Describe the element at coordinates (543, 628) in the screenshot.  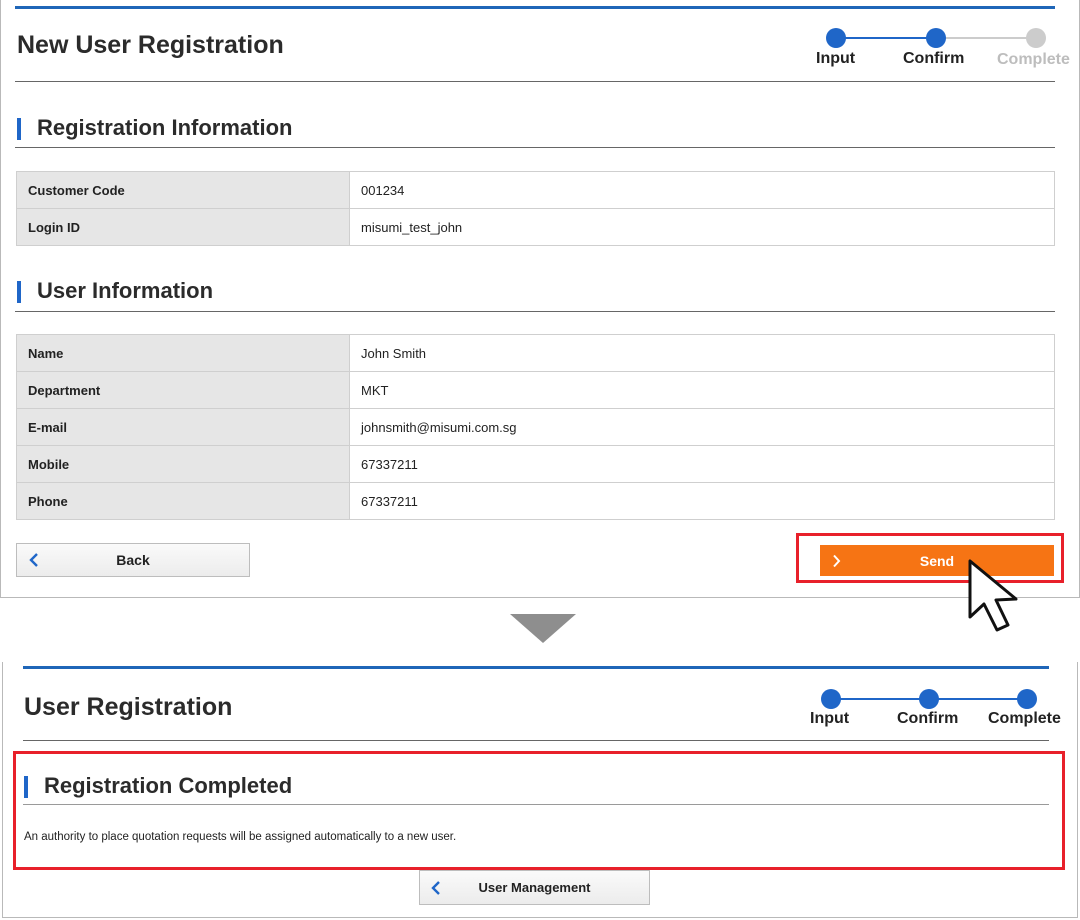
I see `down-arrow-icon` at that location.